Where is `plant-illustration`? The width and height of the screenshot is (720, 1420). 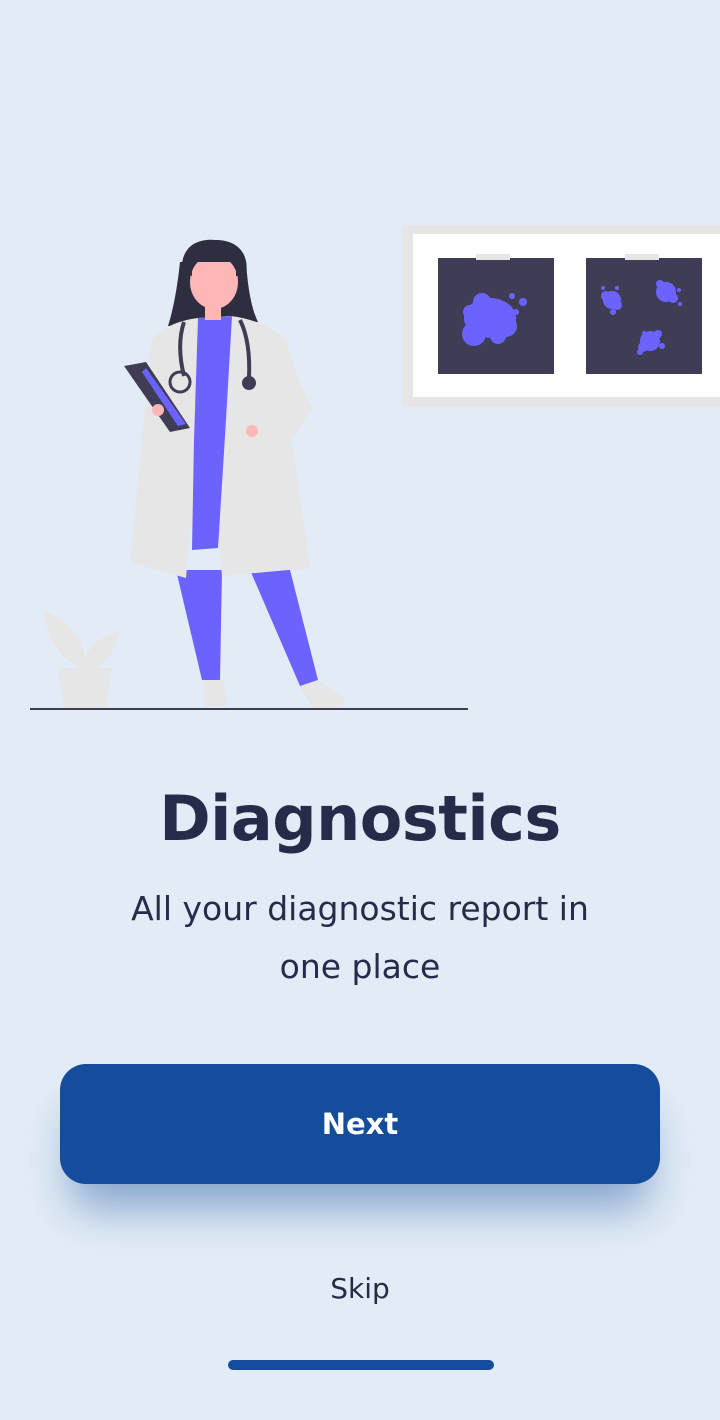
plant-illustration is located at coordinates (81, 660).